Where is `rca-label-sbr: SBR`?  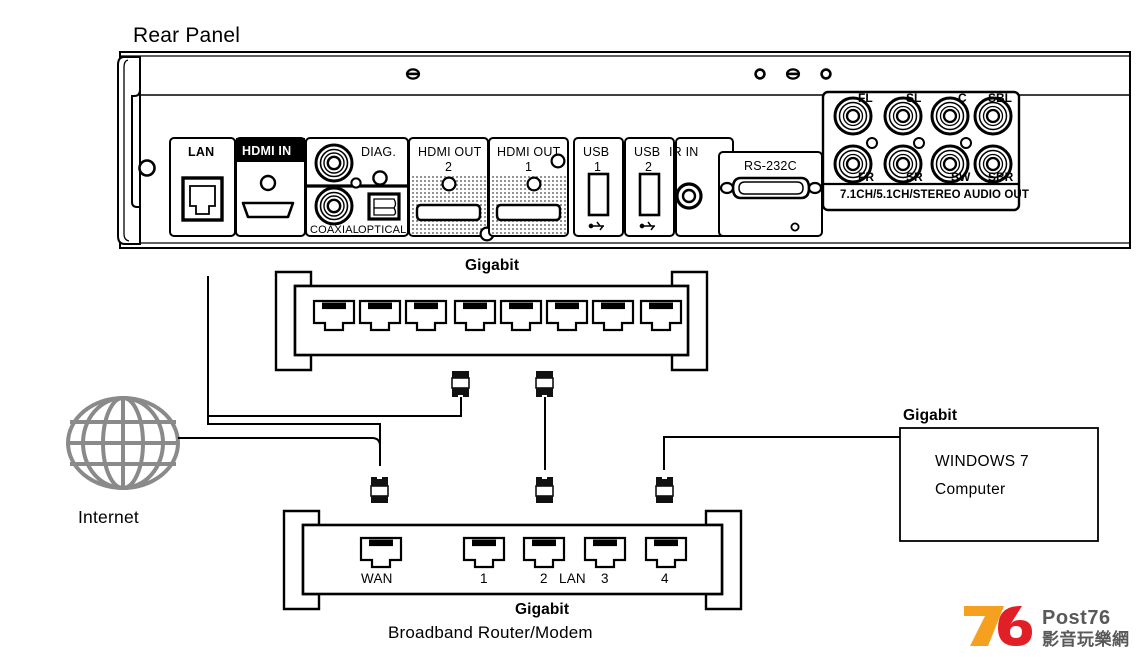
rca-label-sbr: SBR is located at coordinates (1001, 177).